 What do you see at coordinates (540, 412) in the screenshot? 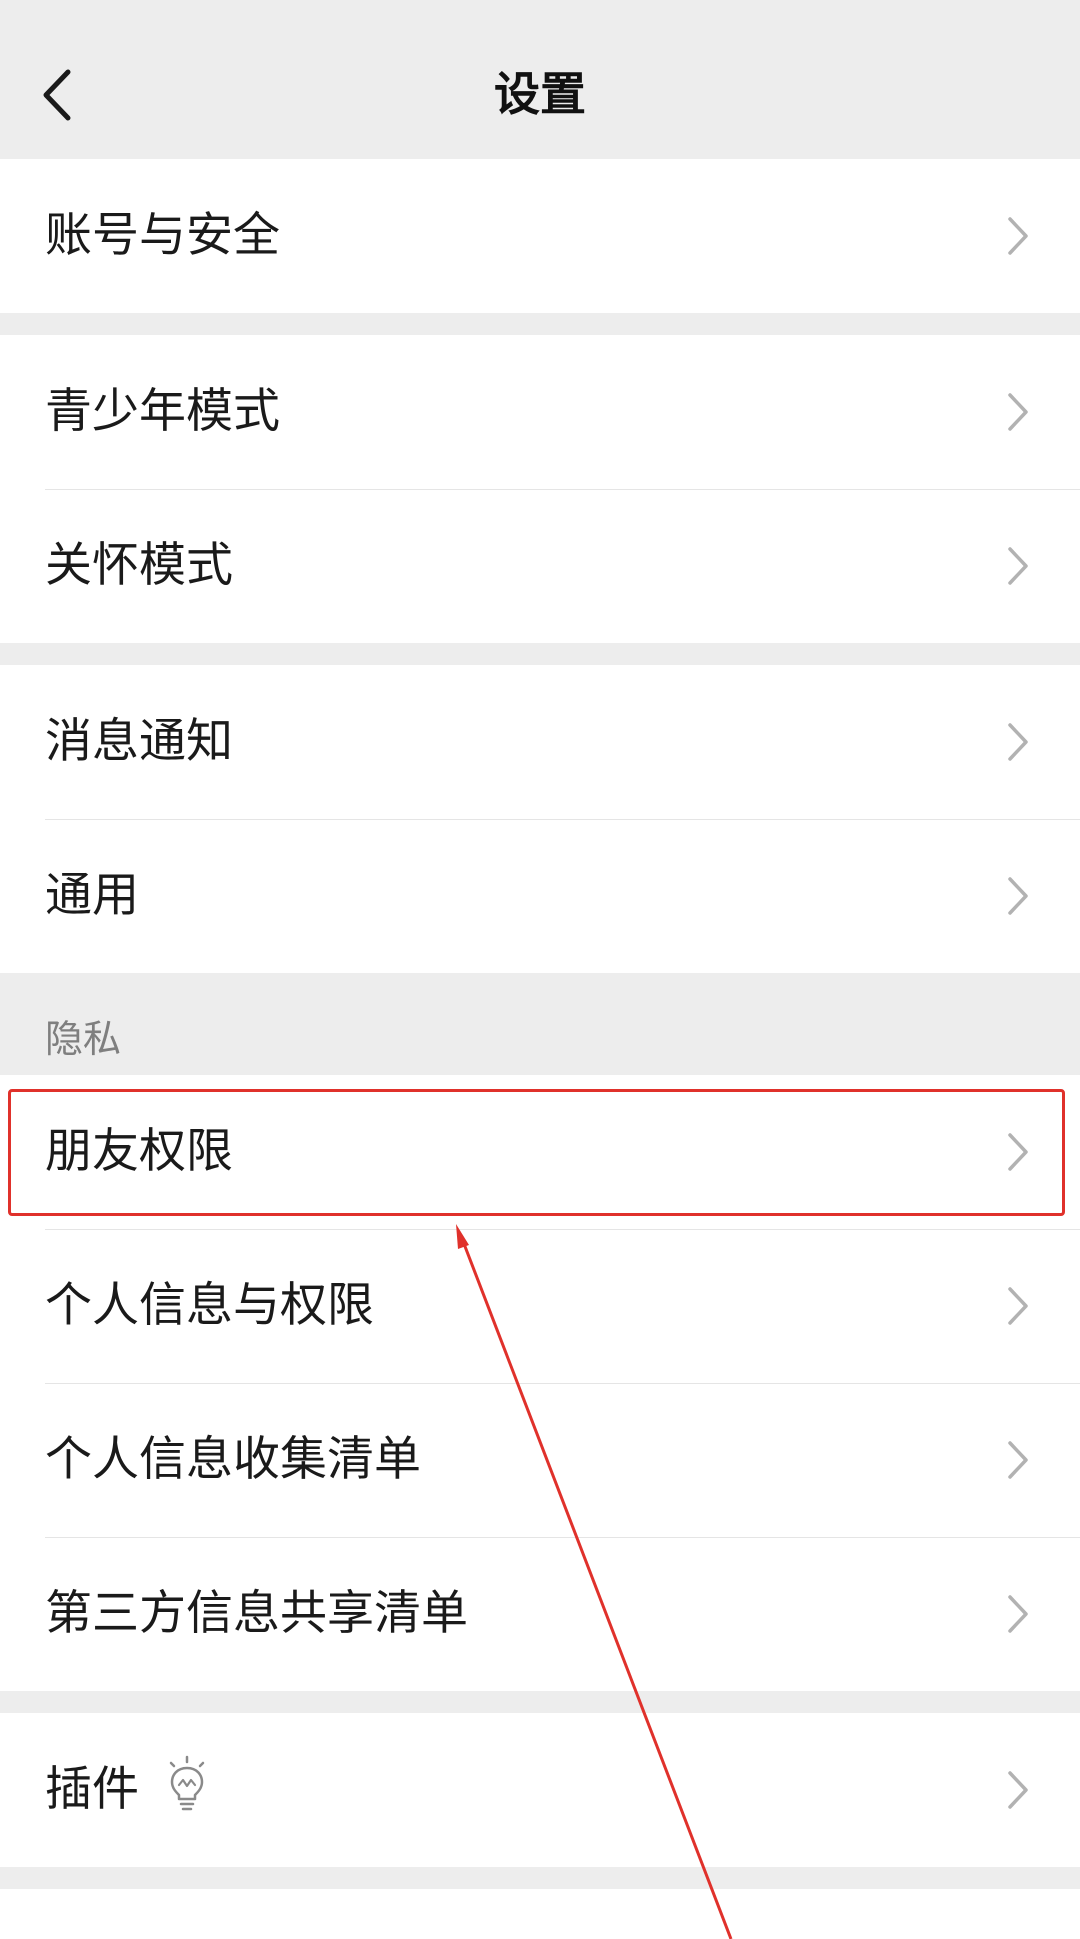
I see `settings-item-teen-mode: 青少年模式` at bounding box center [540, 412].